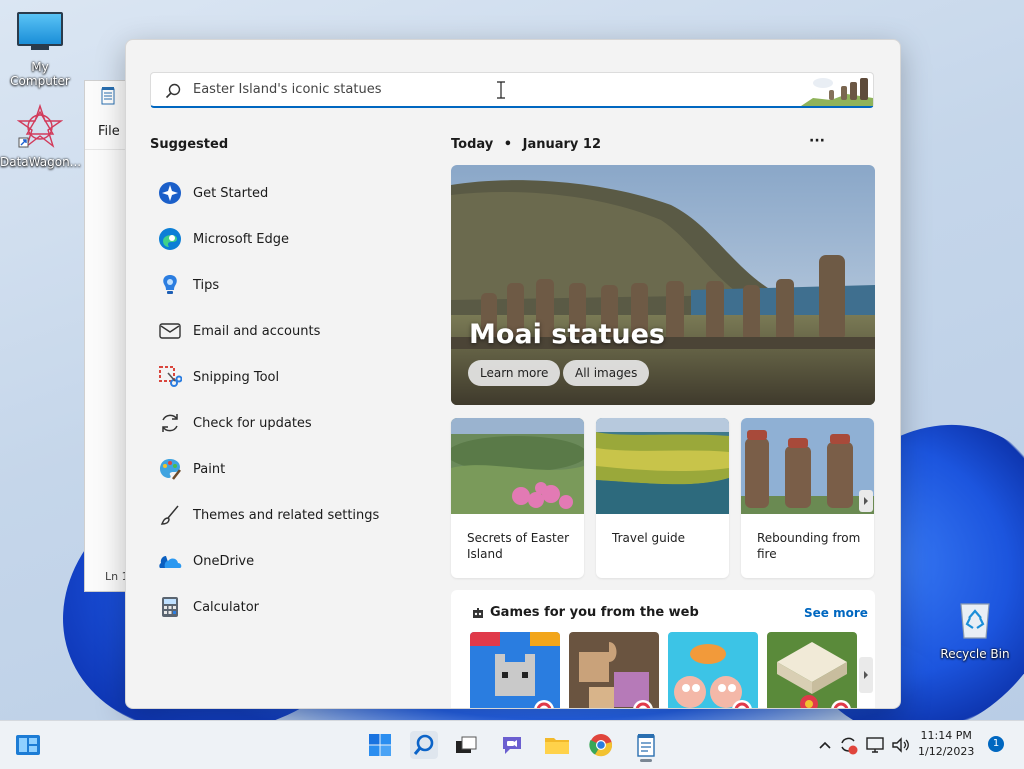  Describe the element at coordinates (996, 744) in the screenshot. I see `notification-badge: 1` at that location.